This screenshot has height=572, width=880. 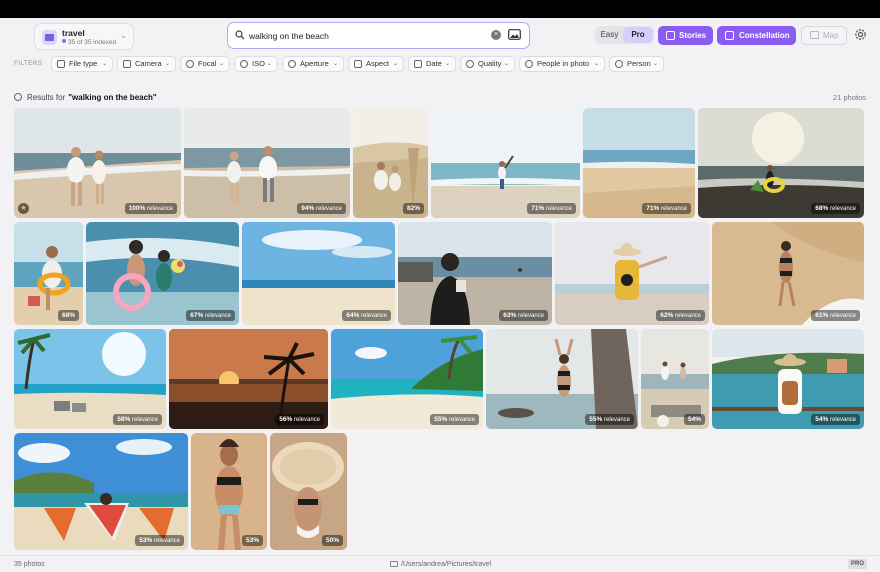 I want to click on photo-tile: 67% relevance, so click(x=162, y=273).